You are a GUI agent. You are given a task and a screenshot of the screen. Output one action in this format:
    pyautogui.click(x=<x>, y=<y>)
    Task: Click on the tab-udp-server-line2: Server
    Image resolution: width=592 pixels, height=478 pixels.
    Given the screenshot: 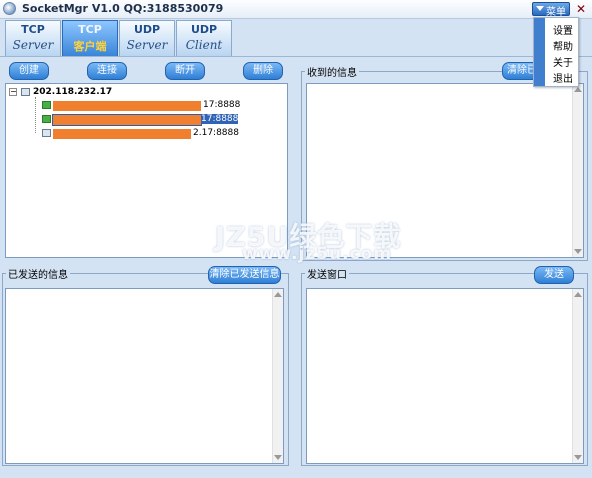 What is the action you would take?
    pyautogui.click(x=147, y=45)
    